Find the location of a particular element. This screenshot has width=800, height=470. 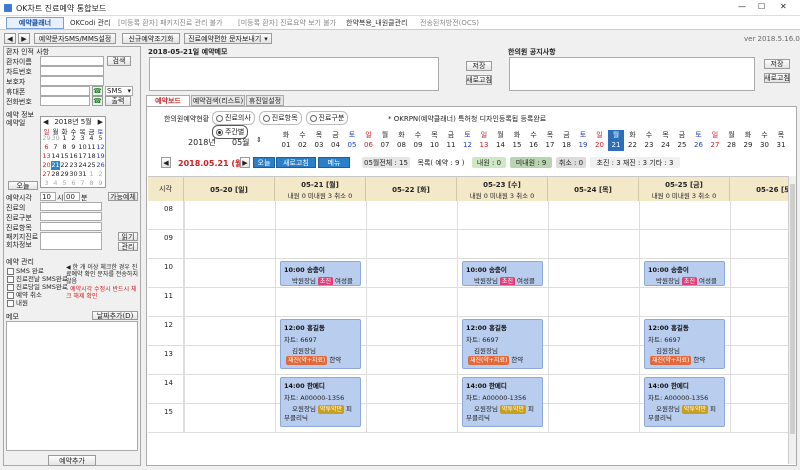

patient-name-input is located at coordinates (72, 61).